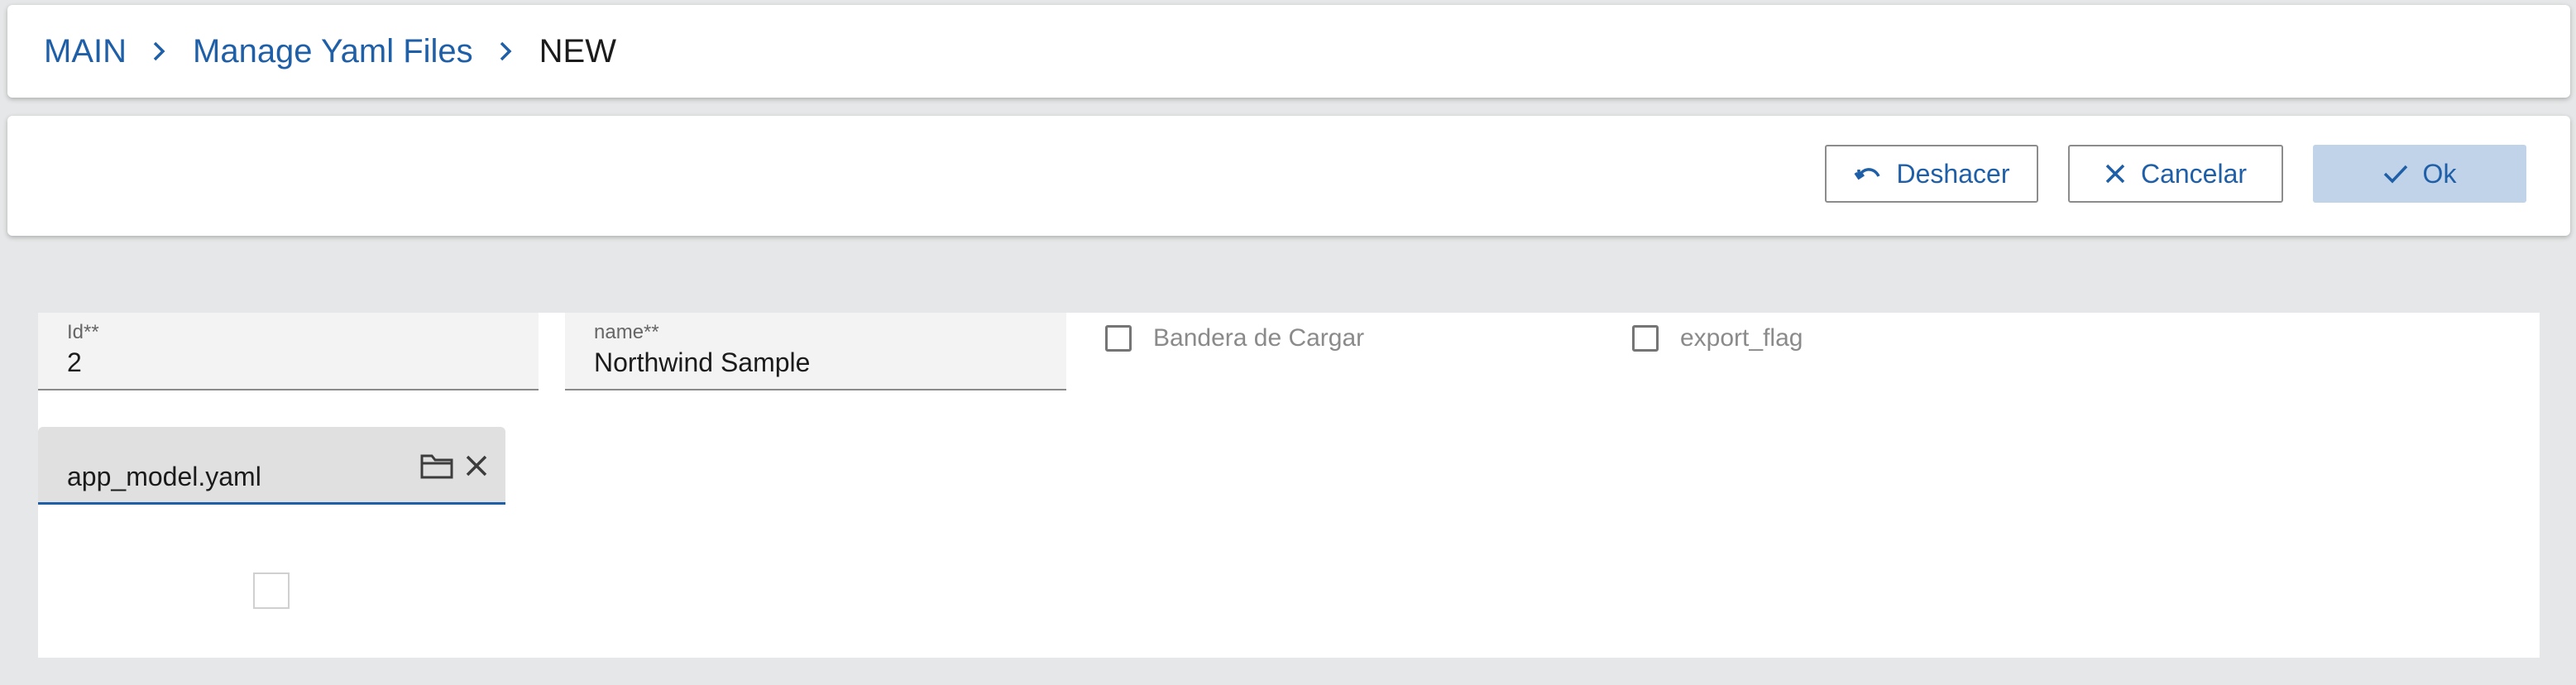  I want to click on breadcrumb-link-main: MAIN, so click(85, 51).